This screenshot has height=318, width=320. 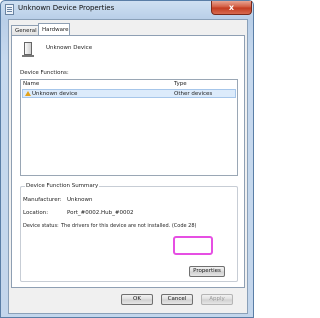 What do you see at coordinates (180, 84) in the screenshot?
I see `column-header-type: Type` at bounding box center [180, 84].